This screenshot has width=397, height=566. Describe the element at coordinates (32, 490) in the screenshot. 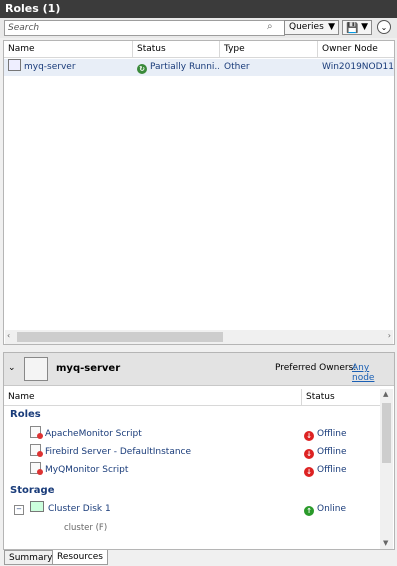

I see `group-storage: Storage` at that location.